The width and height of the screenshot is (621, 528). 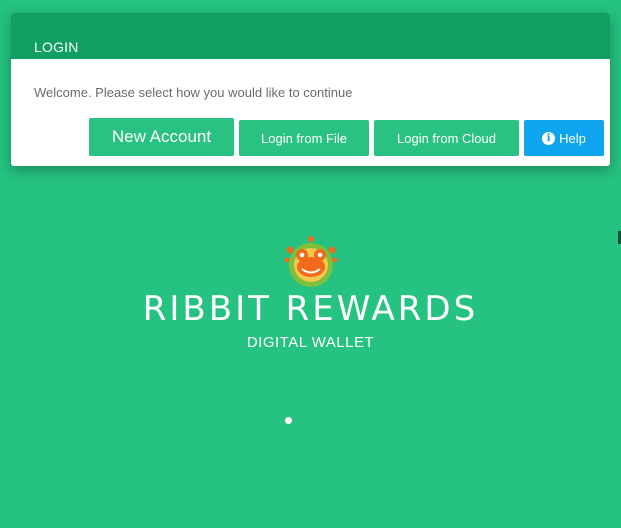 I want to click on login-from-cloud-button: Login from Cloud, so click(x=446, y=138).